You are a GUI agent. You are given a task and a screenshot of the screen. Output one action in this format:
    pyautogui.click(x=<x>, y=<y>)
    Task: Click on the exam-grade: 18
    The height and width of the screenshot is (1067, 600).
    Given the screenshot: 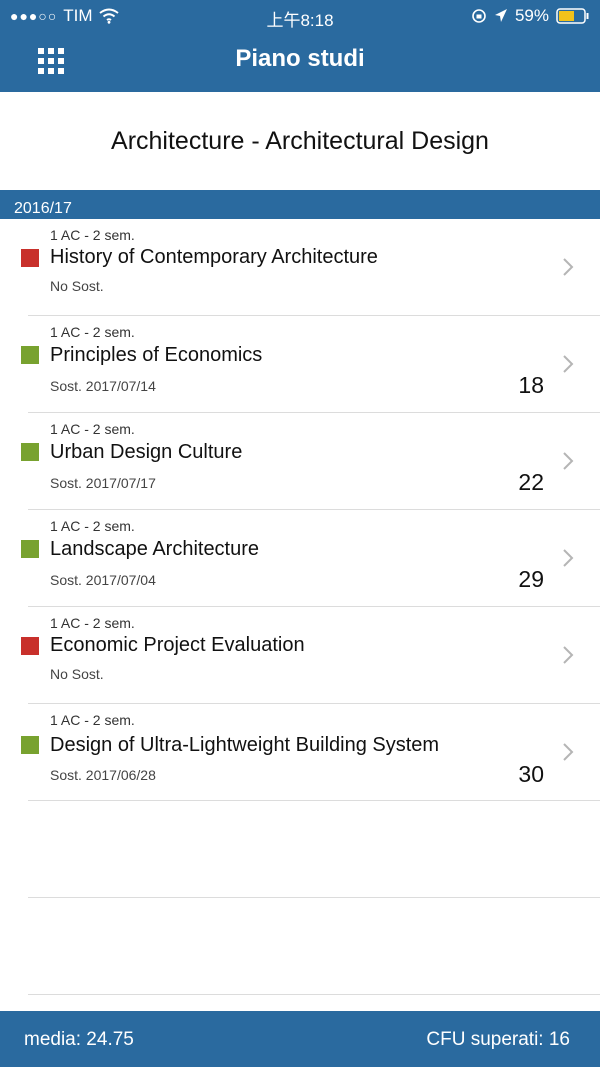 What is the action you would take?
    pyautogui.click(x=531, y=385)
    